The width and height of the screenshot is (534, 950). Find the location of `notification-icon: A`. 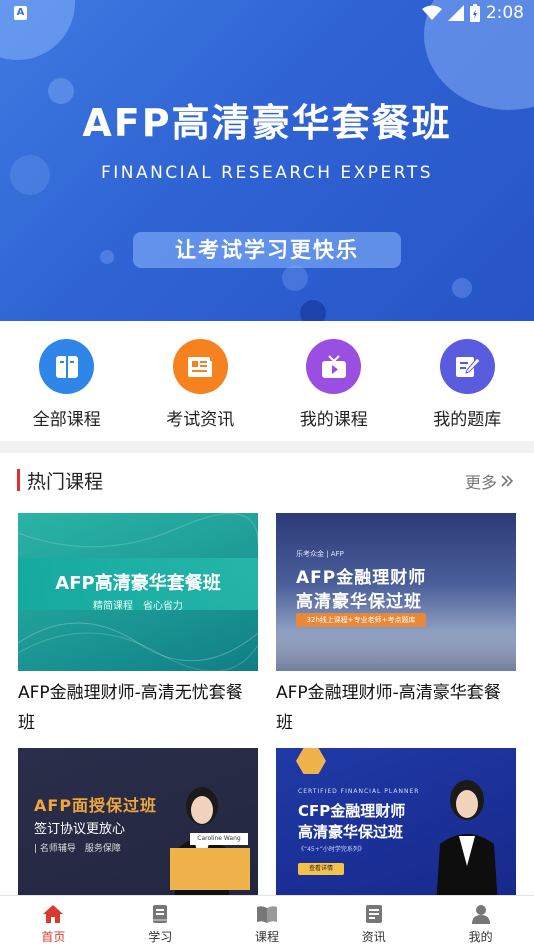

notification-icon: A is located at coordinates (20, 13).